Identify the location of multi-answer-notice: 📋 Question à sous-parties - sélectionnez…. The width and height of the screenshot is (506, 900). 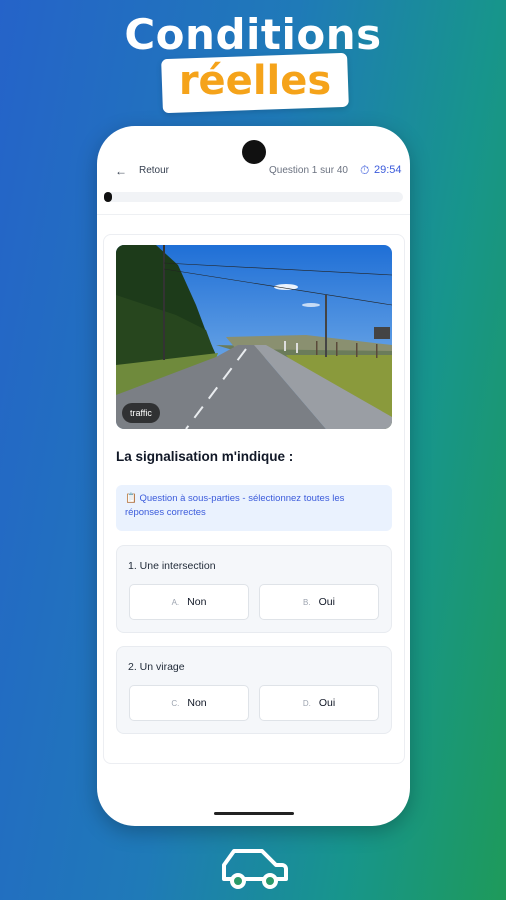
(254, 508).